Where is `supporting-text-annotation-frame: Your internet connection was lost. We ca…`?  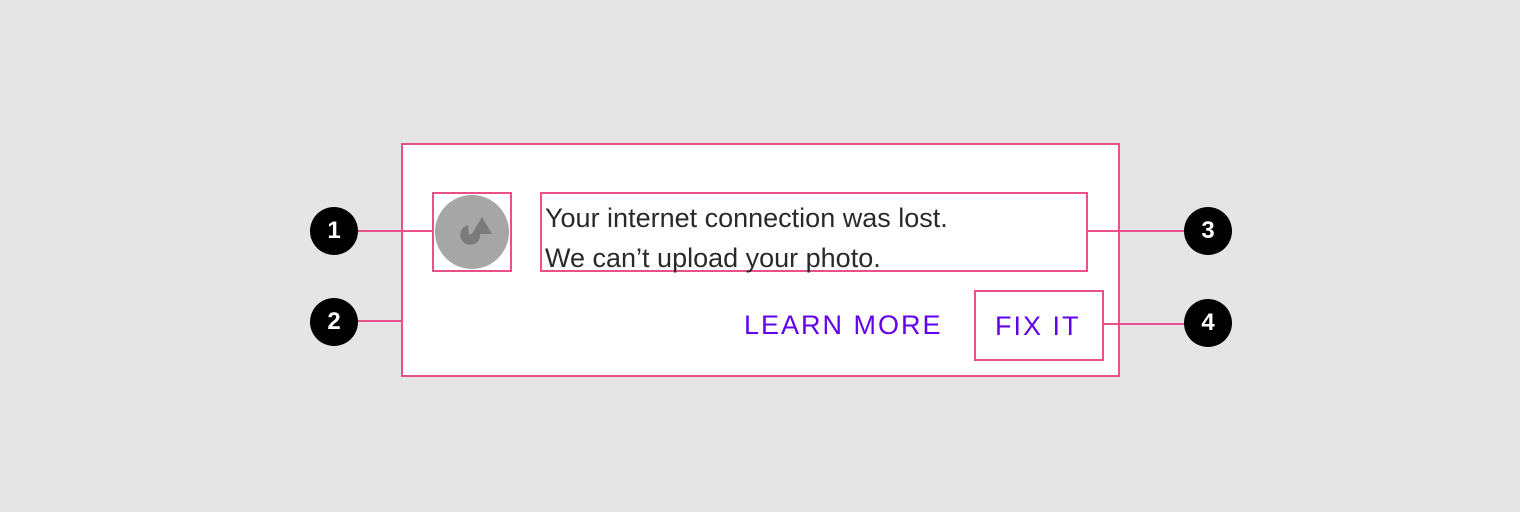 supporting-text-annotation-frame: Your internet connection was lost. We ca… is located at coordinates (814, 232).